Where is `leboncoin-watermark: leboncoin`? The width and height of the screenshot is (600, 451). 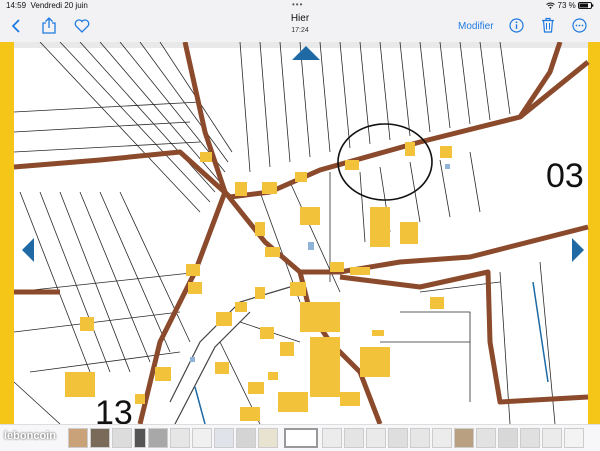
leboncoin-watermark: leboncoin is located at coordinates (30, 436).